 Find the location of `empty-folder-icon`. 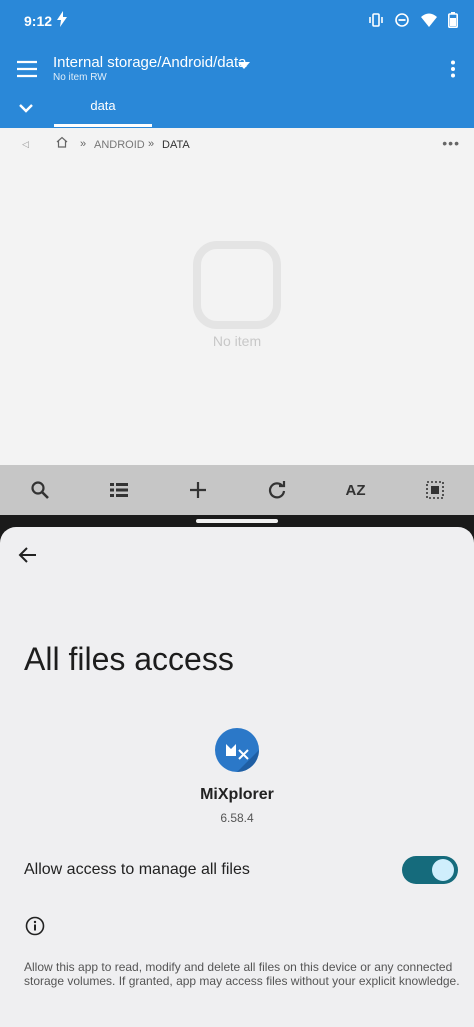

empty-folder-icon is located at coordinates (237, 285).